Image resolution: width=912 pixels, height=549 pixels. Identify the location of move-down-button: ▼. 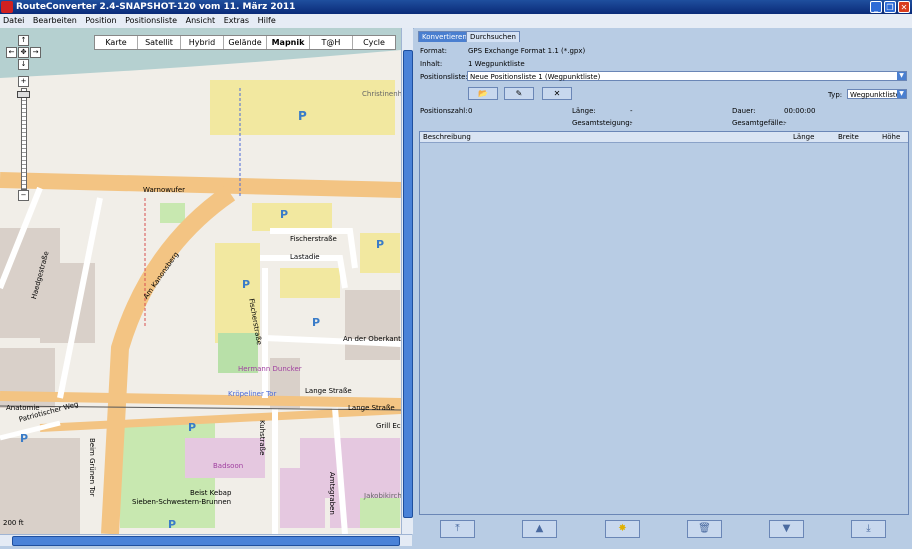
(786, 529).